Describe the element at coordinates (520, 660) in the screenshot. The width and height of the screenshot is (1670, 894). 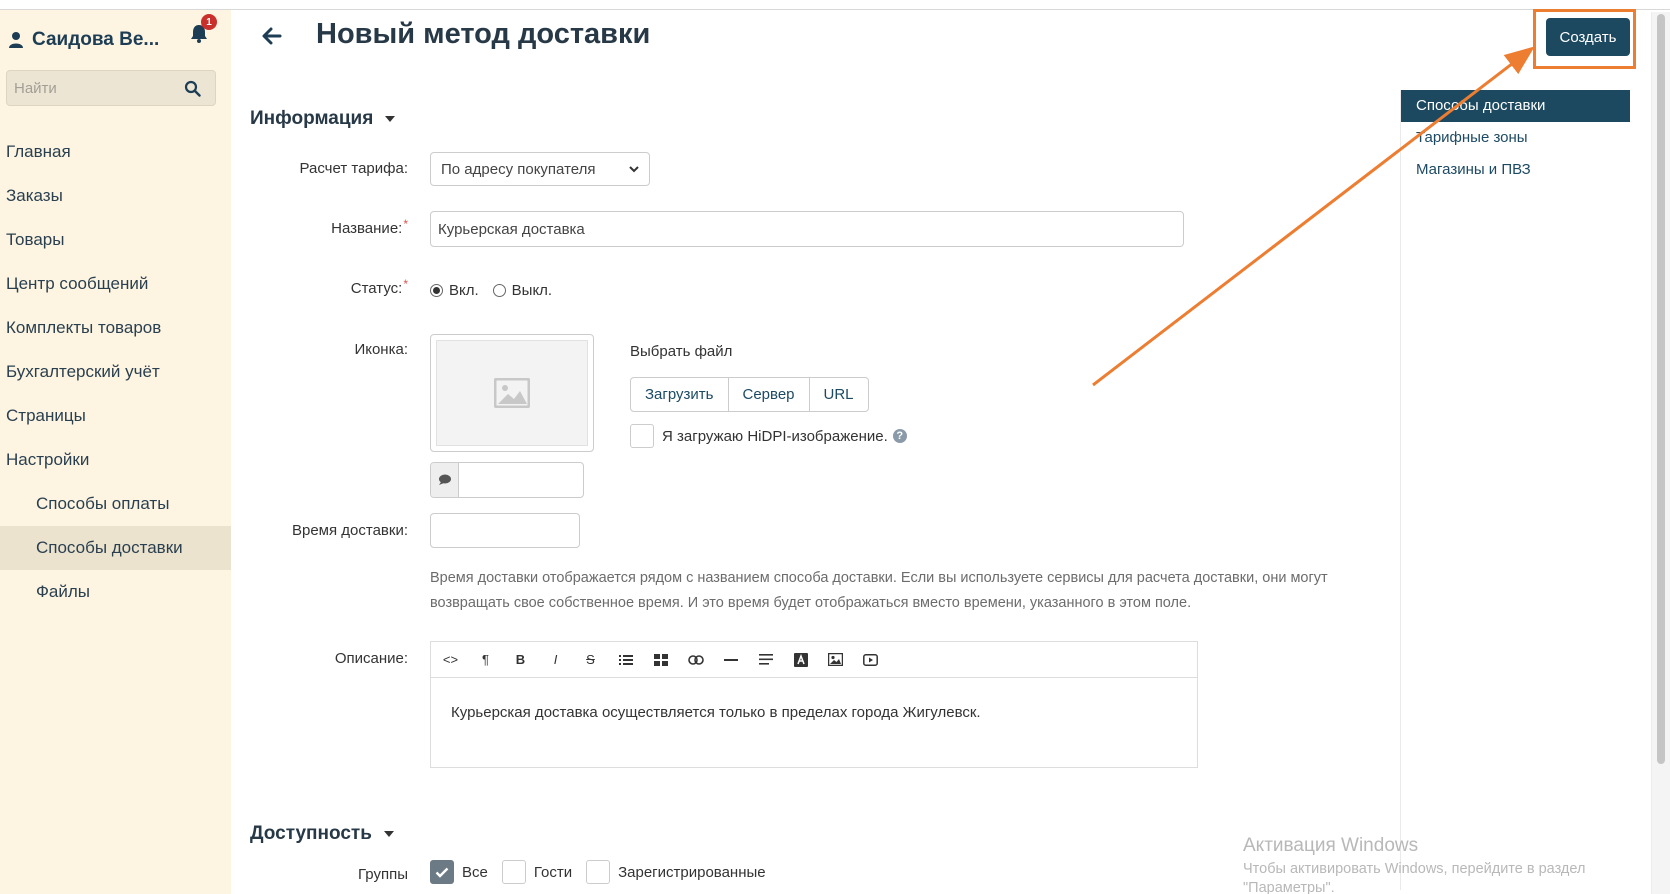
I see `bold-icon: B` at that location.